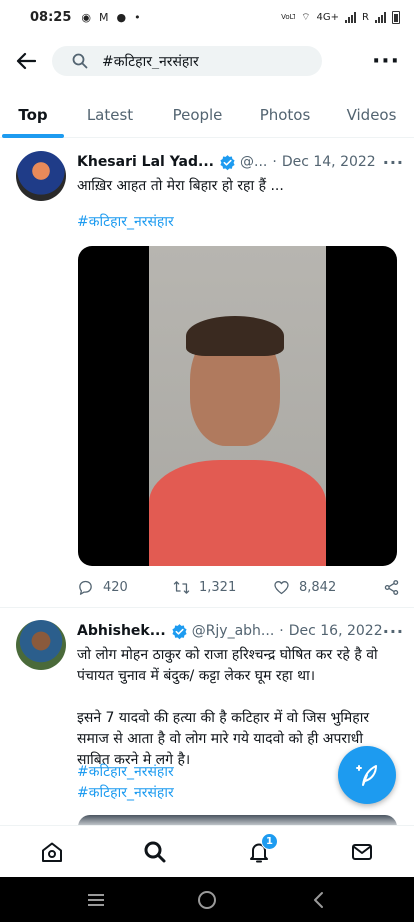 The image size is (414, 922). What do you see at coordinates (197, 115) in the screenshot?
I see `tab-people: People` at bounding box center [197, 115].